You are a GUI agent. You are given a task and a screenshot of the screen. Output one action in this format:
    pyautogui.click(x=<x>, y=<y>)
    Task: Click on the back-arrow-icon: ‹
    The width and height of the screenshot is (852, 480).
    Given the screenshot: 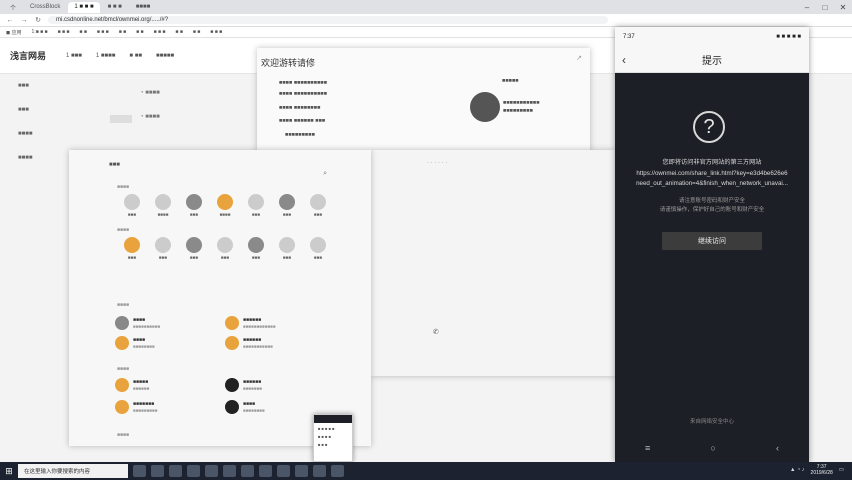 What is the action you would take?
    pyautogui.click(x=624, y=60)
    